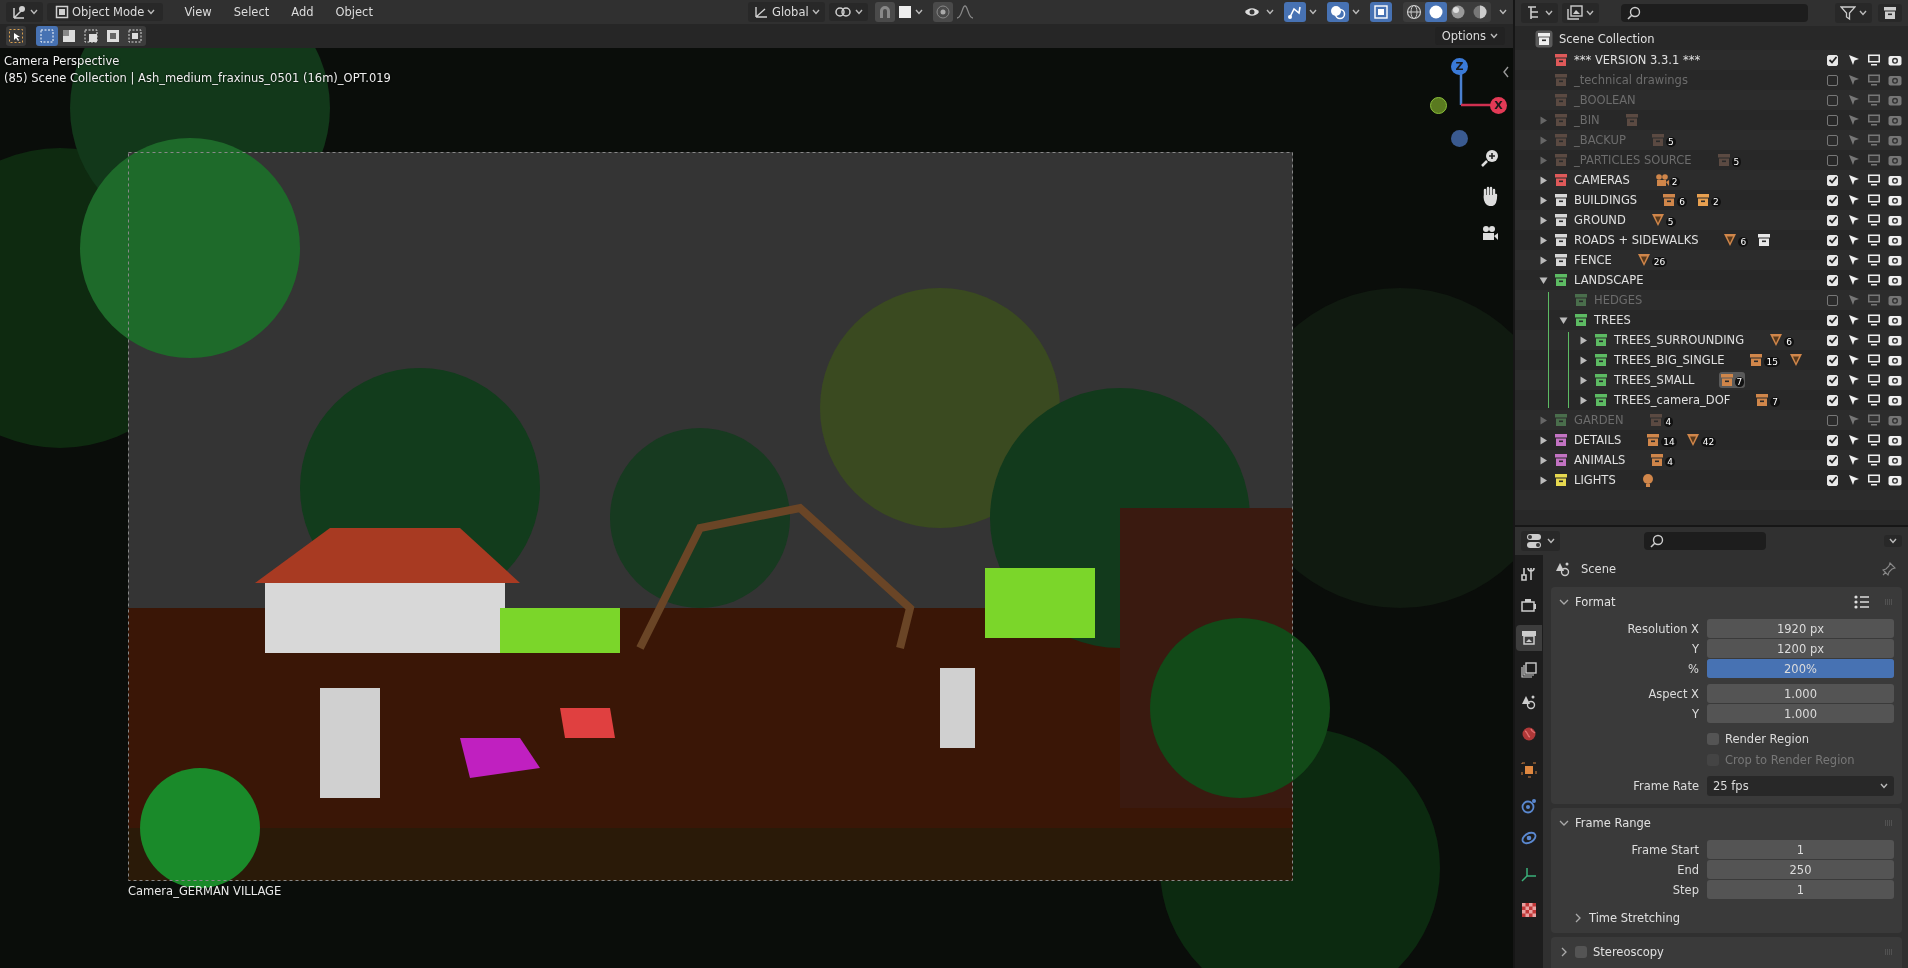 The height and width of the screenshot is (968, 1908). I want to click on number-field: 1920 px, so click(1800, 628).